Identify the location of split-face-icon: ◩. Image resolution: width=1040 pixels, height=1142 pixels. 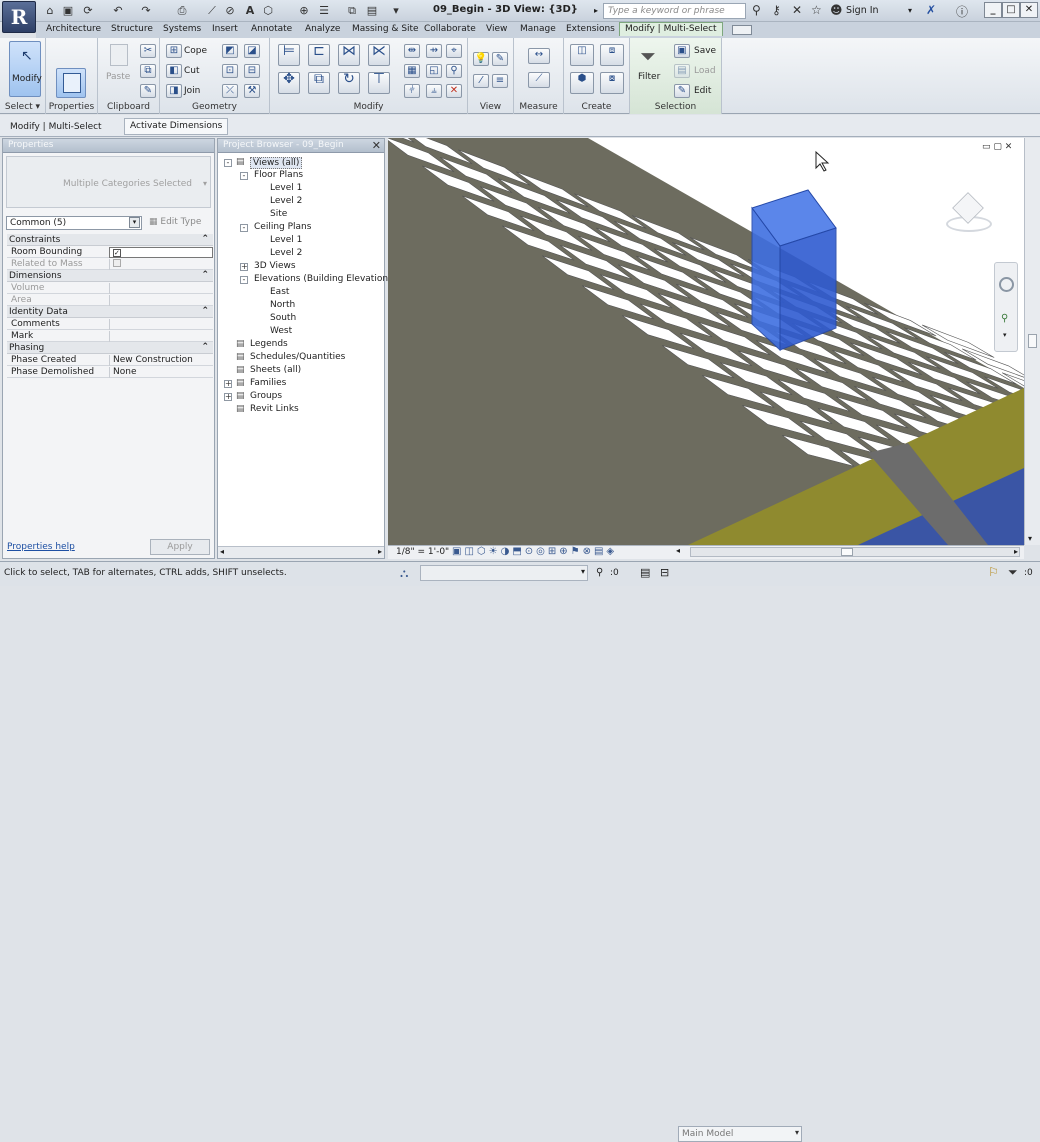
(230, 51).